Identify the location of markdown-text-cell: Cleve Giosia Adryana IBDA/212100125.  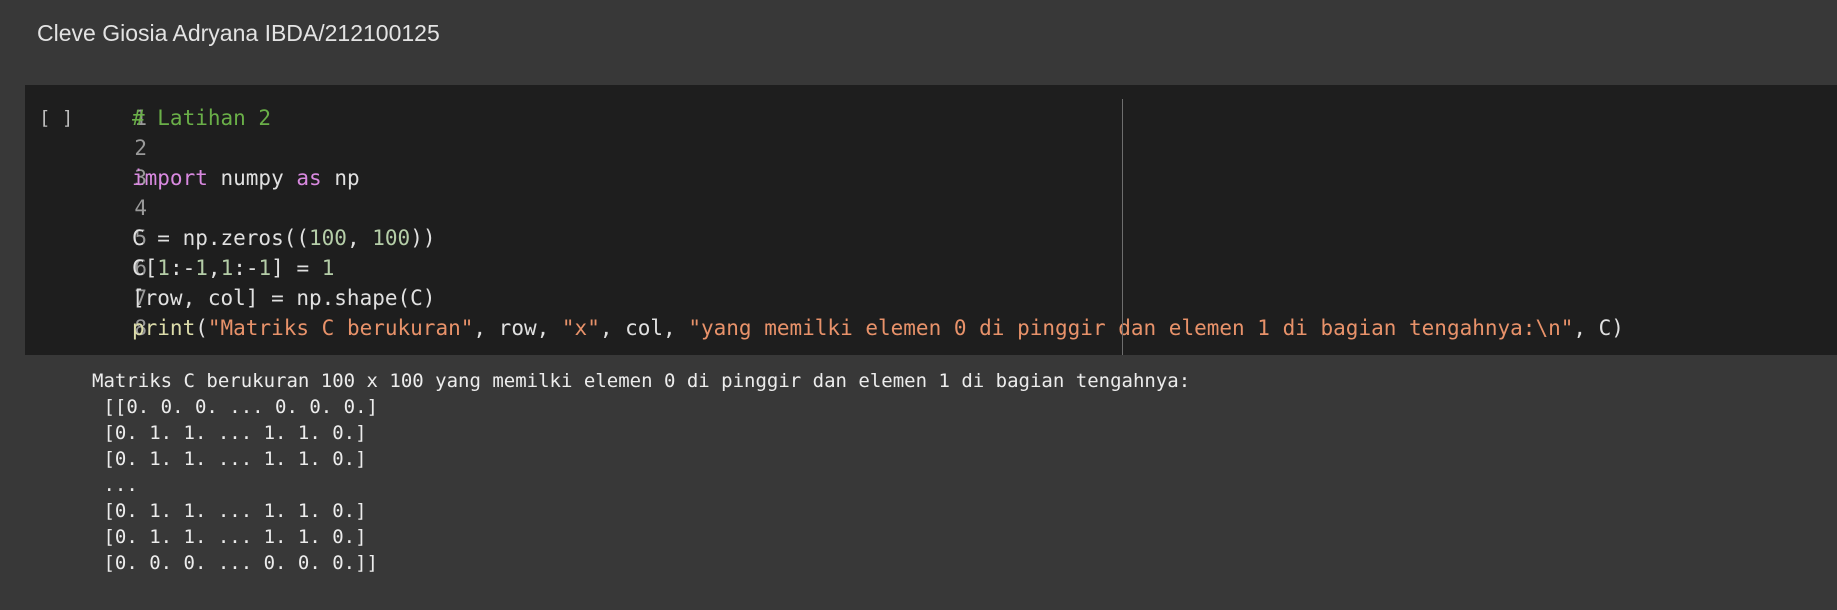
(238, 33).